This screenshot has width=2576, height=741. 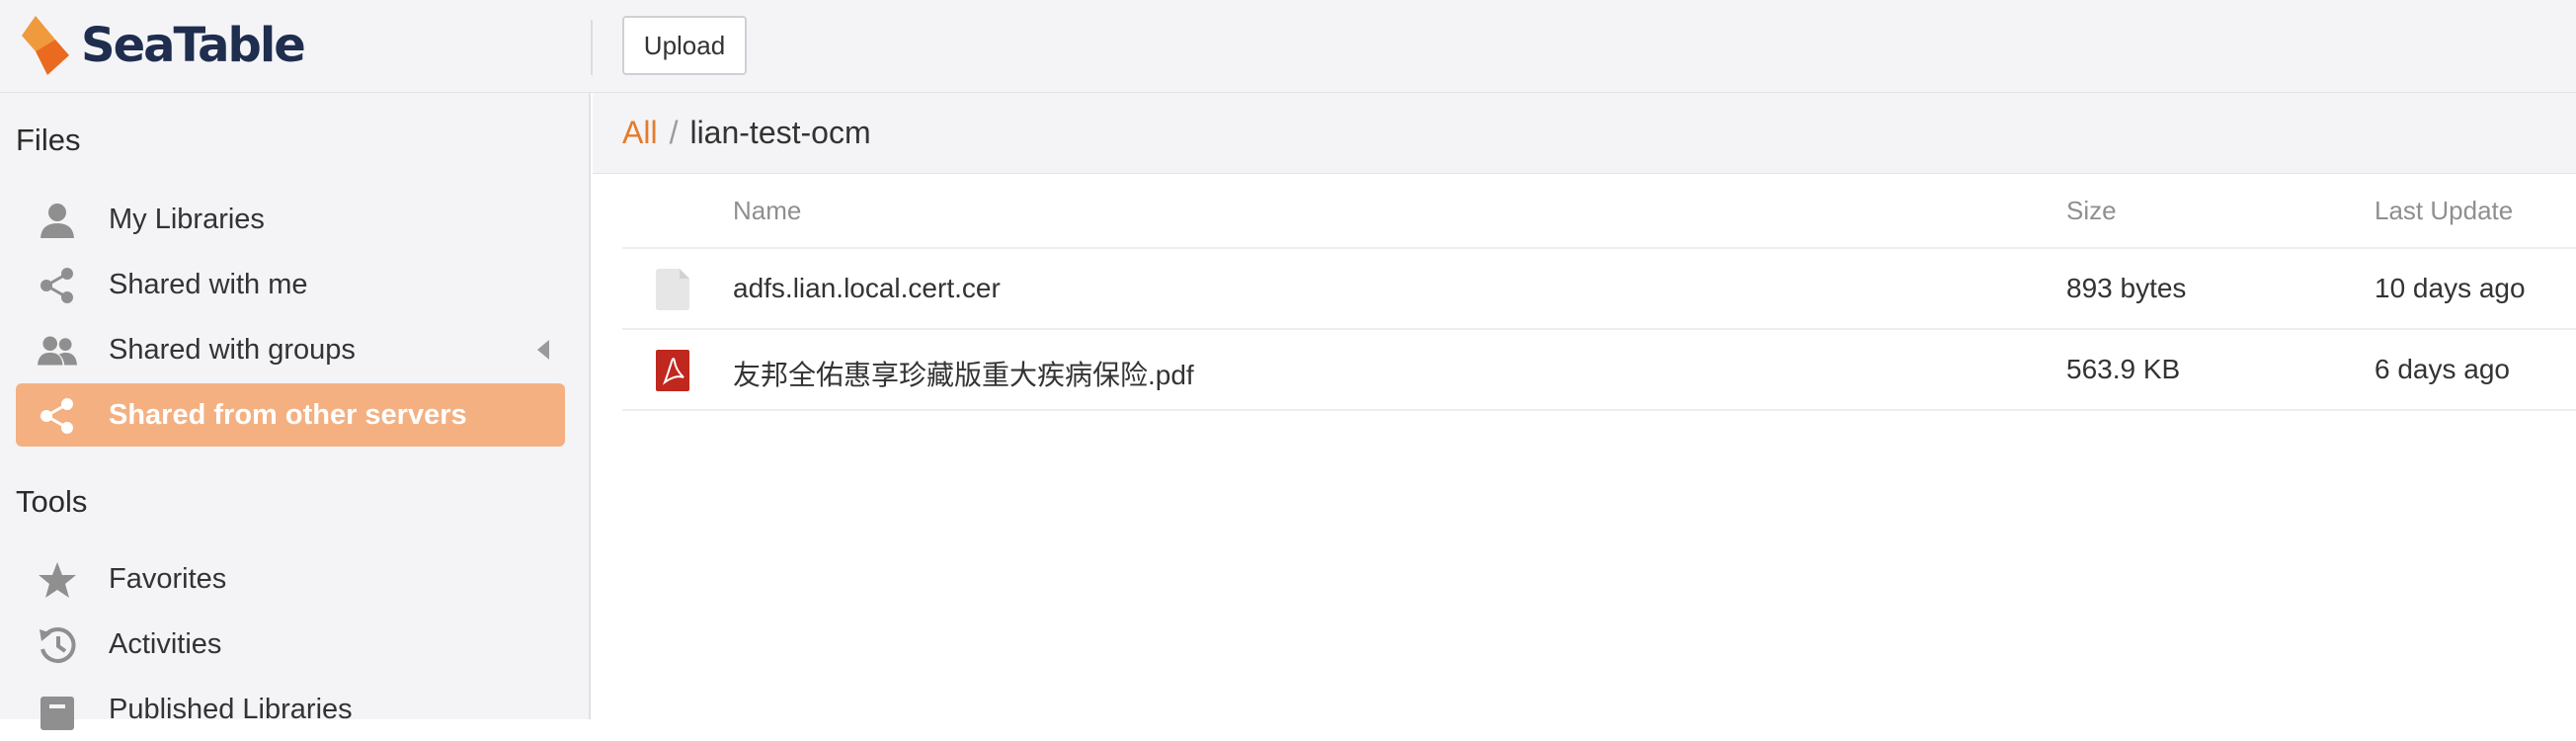 What do you see at coordinates (780, 132) in the screenshot?
I see `breadcrumb-current: lian-test-ocm` at bounding box center [780, 132].